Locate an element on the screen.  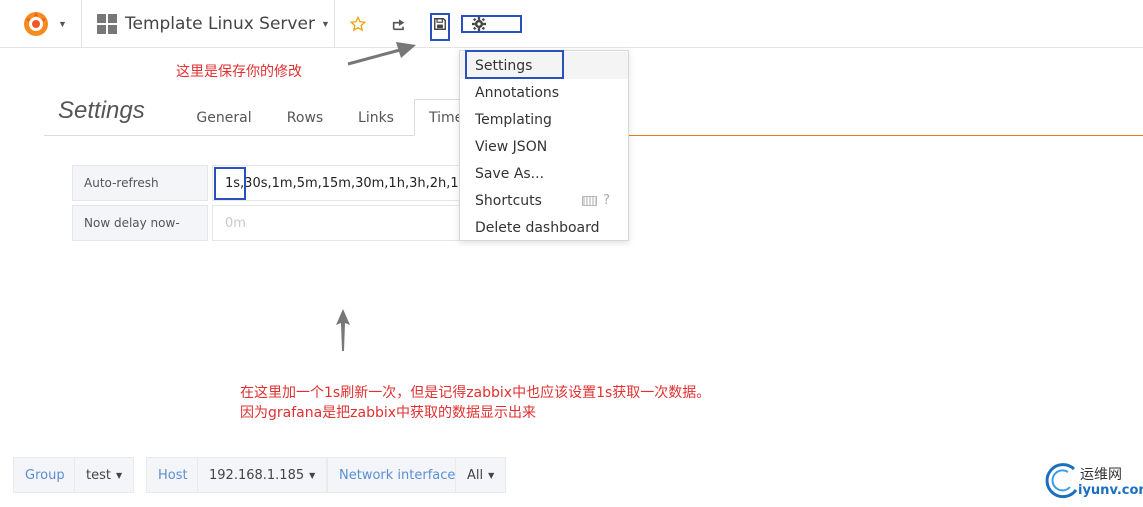
arrow-up-icon is located at coordinates (343, 330).